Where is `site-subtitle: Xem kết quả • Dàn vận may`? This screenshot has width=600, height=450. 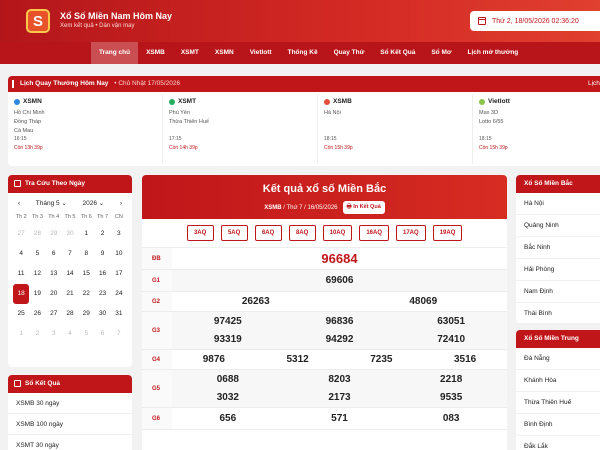
site-subtitle: Xem kết quả • Dàn vận may is located at coordinates (97, 26).